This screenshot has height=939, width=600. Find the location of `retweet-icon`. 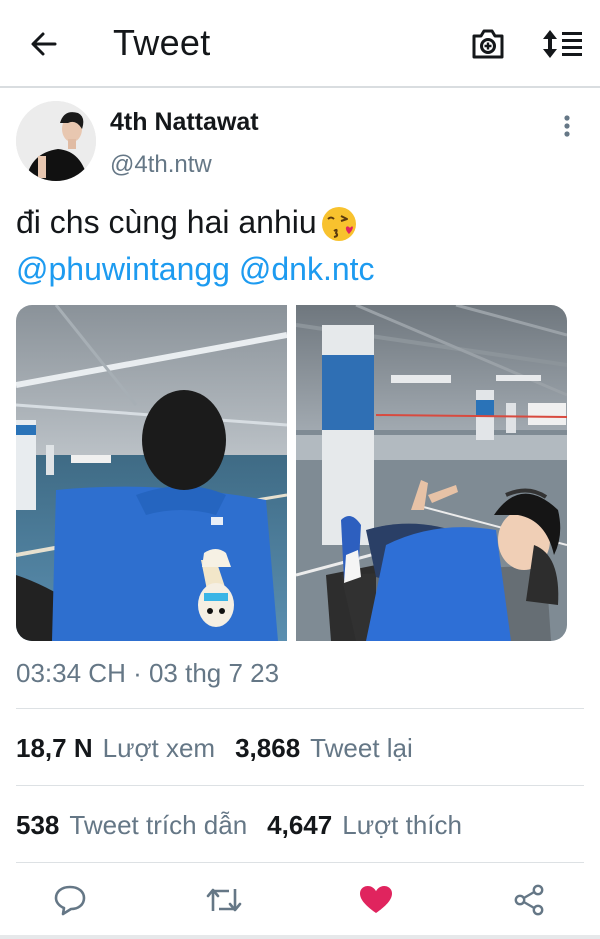

retweet-icon is located at coordinates (224, 900).